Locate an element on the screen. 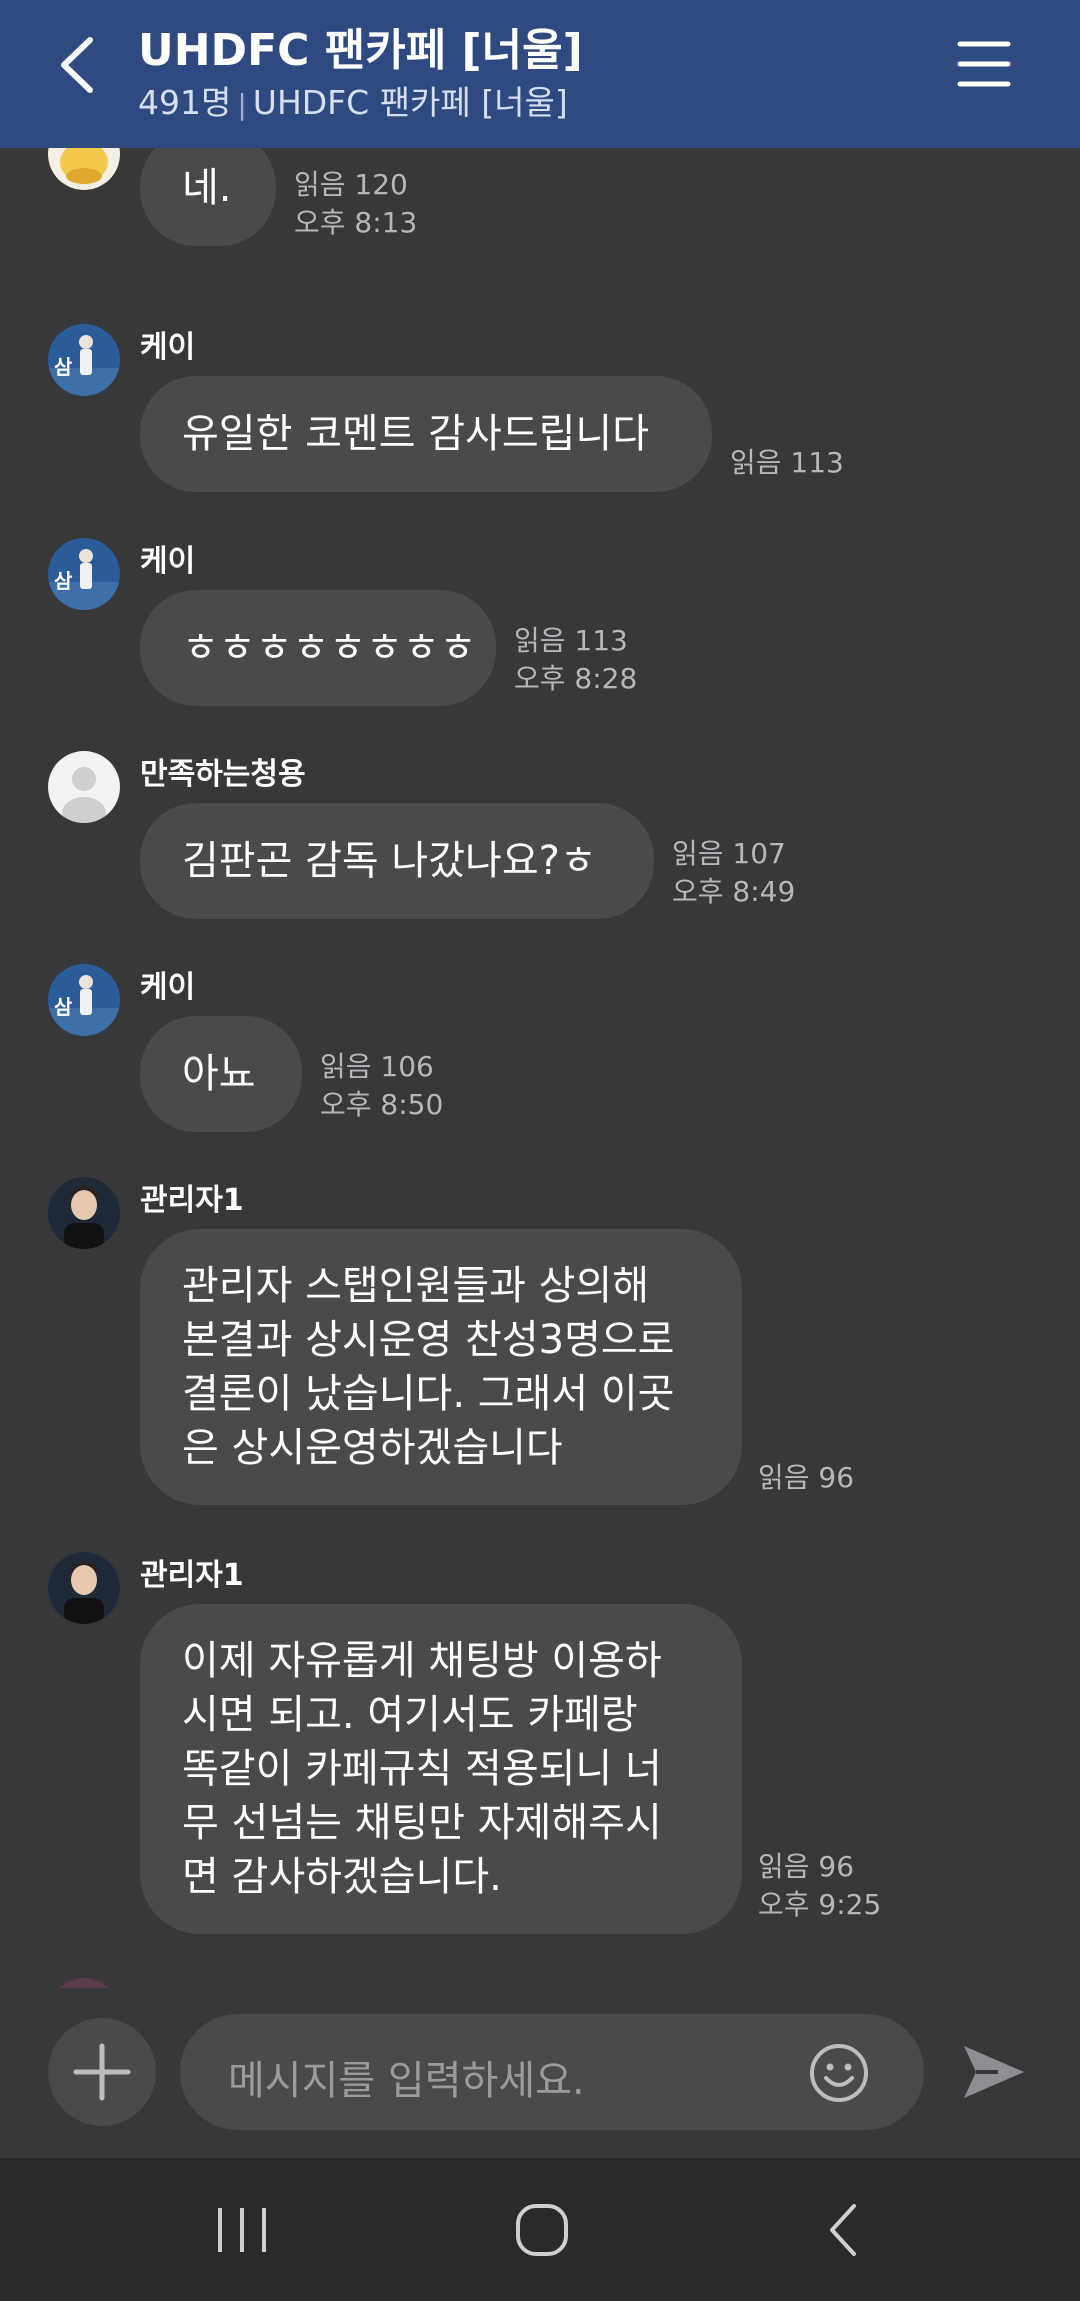 Image resolution: width=1080 pixels, height=2301 pixels. timestamp: 오후 8:50 is located at coordinates (382, 1104).